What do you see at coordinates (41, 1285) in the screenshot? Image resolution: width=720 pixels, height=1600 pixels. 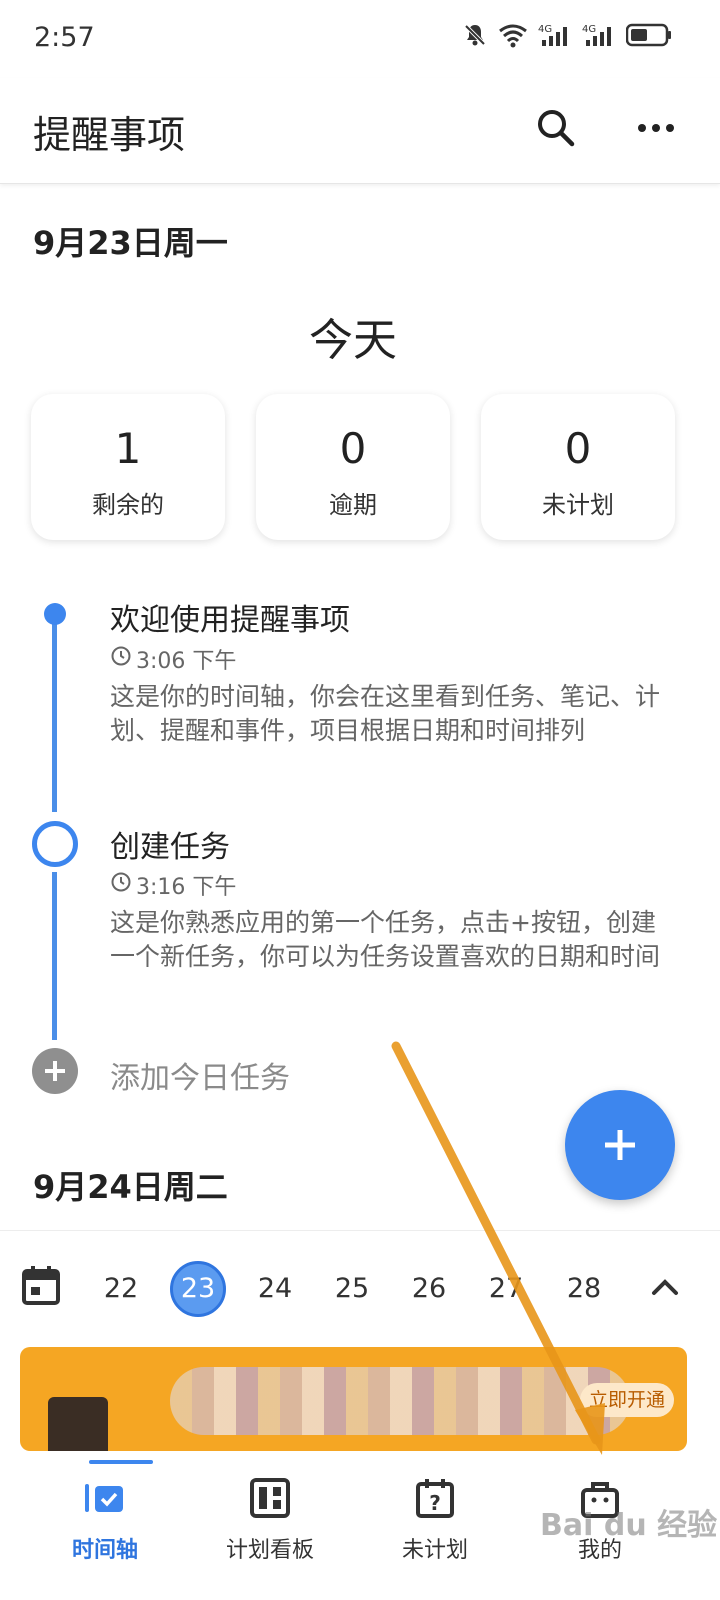 I see `calendar-icon` at bounding box center [41, 1285].